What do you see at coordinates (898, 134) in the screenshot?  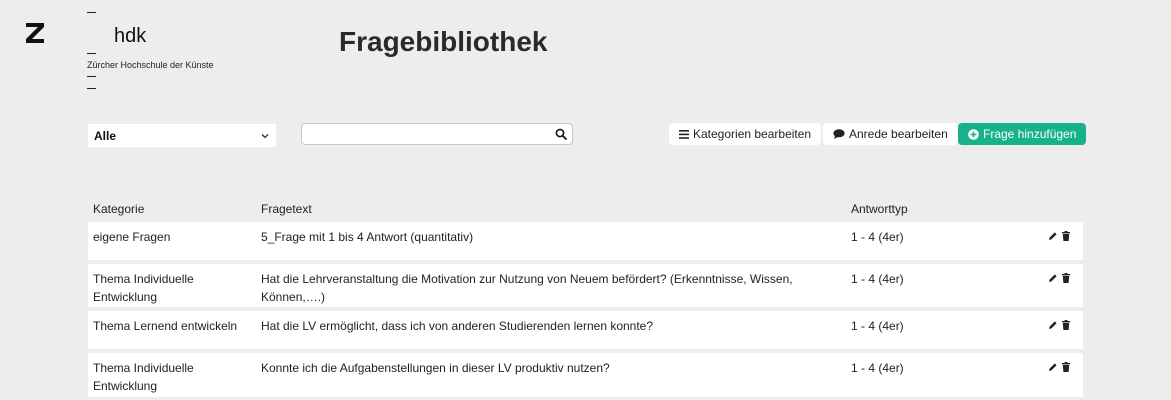 I see `edit-salutation-label: Anrede bearbeiten` at bounding box center [898, 134].